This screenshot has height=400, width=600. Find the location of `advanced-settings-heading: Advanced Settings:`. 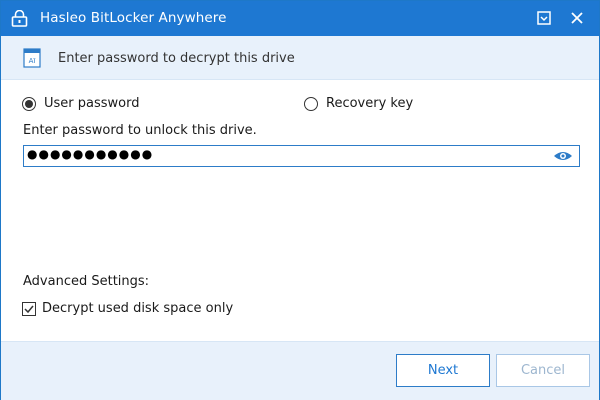

advanced-settings-heading: Advanced Settings: is located at coordinates (86, 281).